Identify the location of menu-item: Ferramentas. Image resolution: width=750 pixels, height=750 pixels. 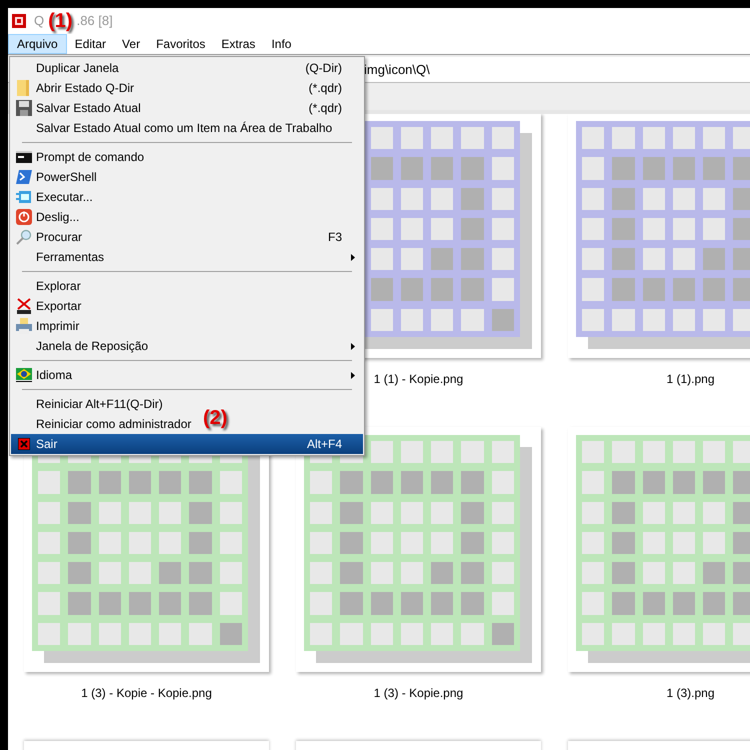
(187, 257).